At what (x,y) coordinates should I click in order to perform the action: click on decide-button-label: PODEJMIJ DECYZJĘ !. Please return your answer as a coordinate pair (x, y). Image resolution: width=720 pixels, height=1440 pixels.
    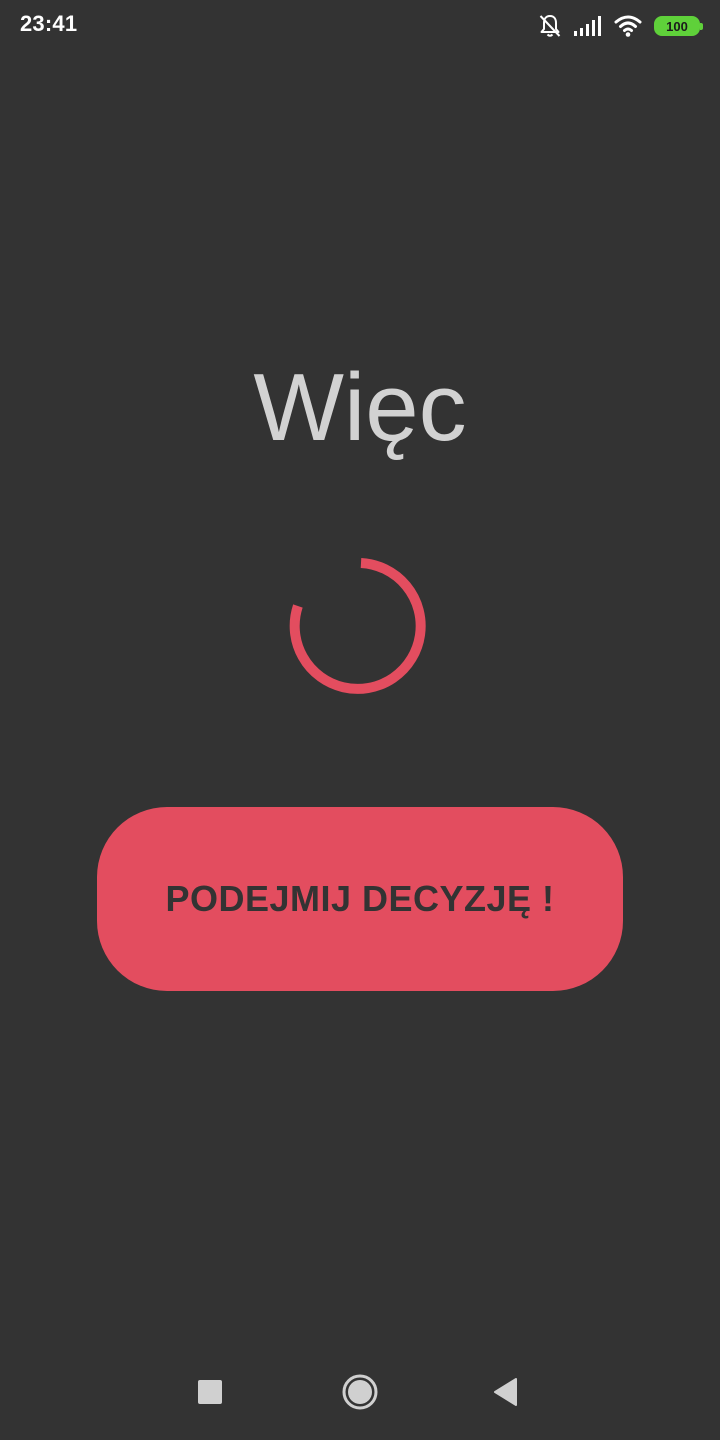
    Looking at the image, I should click on (360, 898).